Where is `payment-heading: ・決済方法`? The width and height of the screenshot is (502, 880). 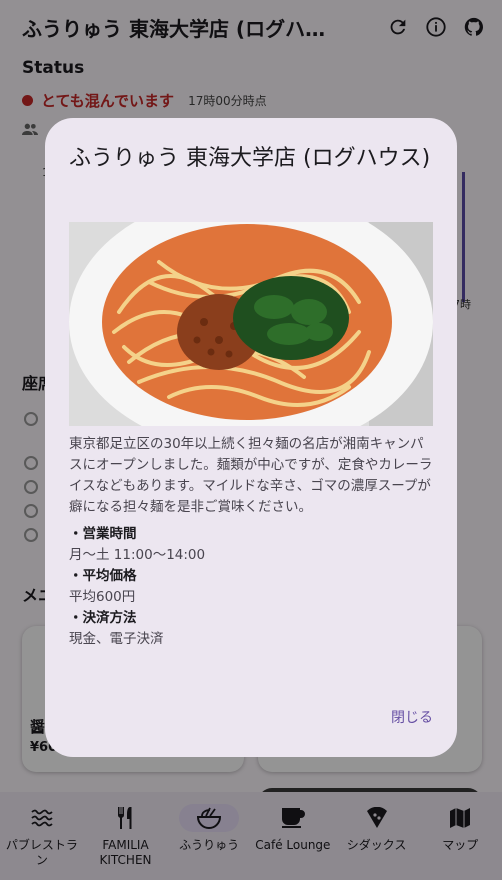 payment-heading: ・決済方法 is located at coordinates (103, 618).